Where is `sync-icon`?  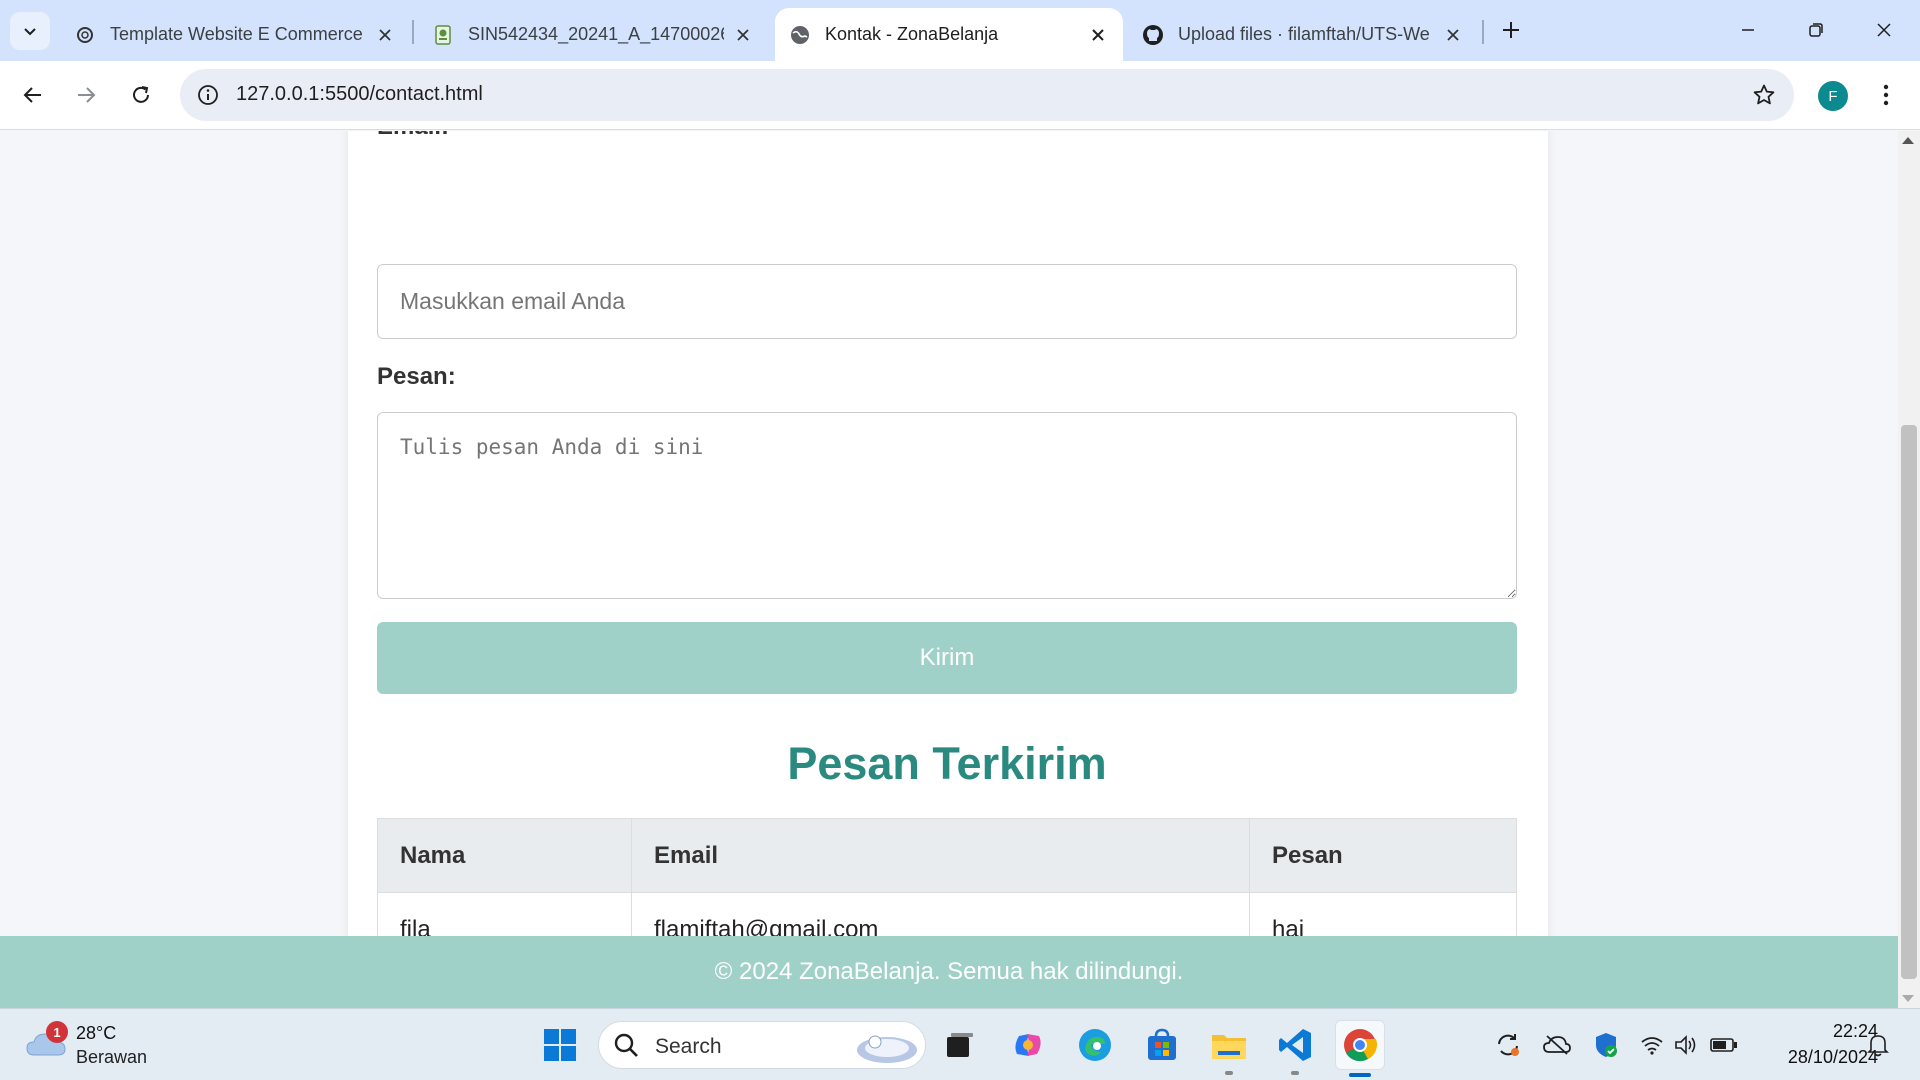
sync-icon is located at coordinates (1508, 1045).